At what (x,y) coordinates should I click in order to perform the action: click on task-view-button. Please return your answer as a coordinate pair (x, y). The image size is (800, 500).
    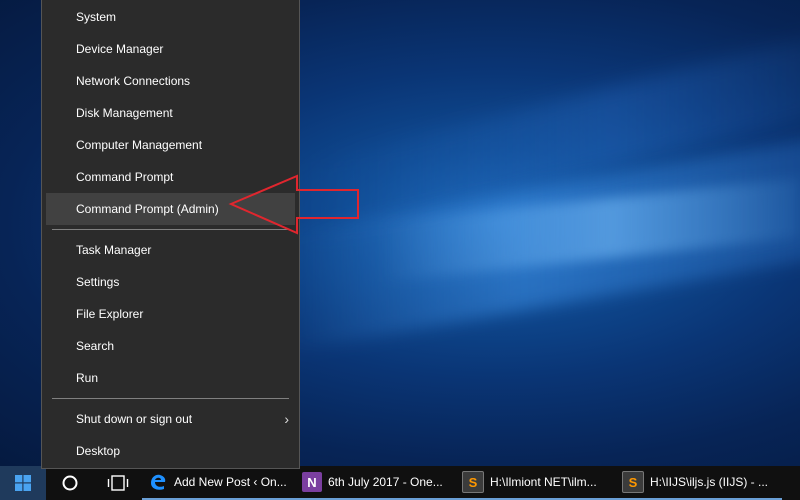
    Looking at the image, I should click on (118, 483).